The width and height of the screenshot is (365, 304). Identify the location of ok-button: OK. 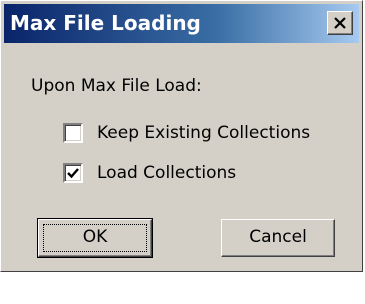
(95, 238).